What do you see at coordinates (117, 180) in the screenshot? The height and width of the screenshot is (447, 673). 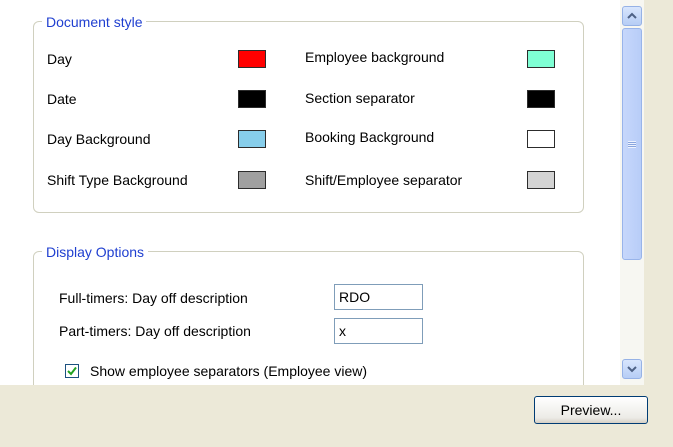 I see `shift-type-background-label: Shift Type Background` at bounding box center [117, 180].